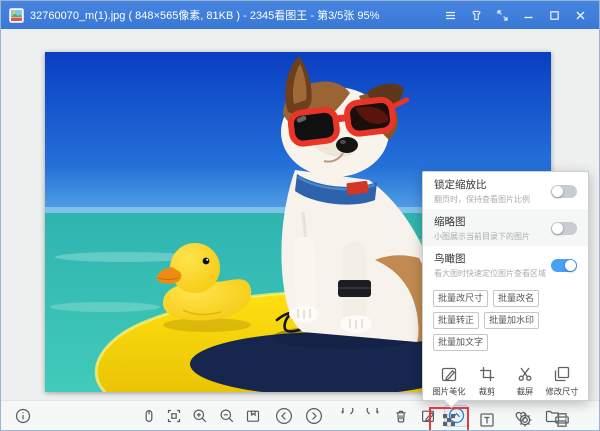 This screenshot has width=600, height=431. What do you see at coordinates (505, 392) in the screenshot?
I see `tool-grid: 图片美化 裁剪 截屏 修改尺寸 马赛克 添加文字` at bounding box center [505, 392].